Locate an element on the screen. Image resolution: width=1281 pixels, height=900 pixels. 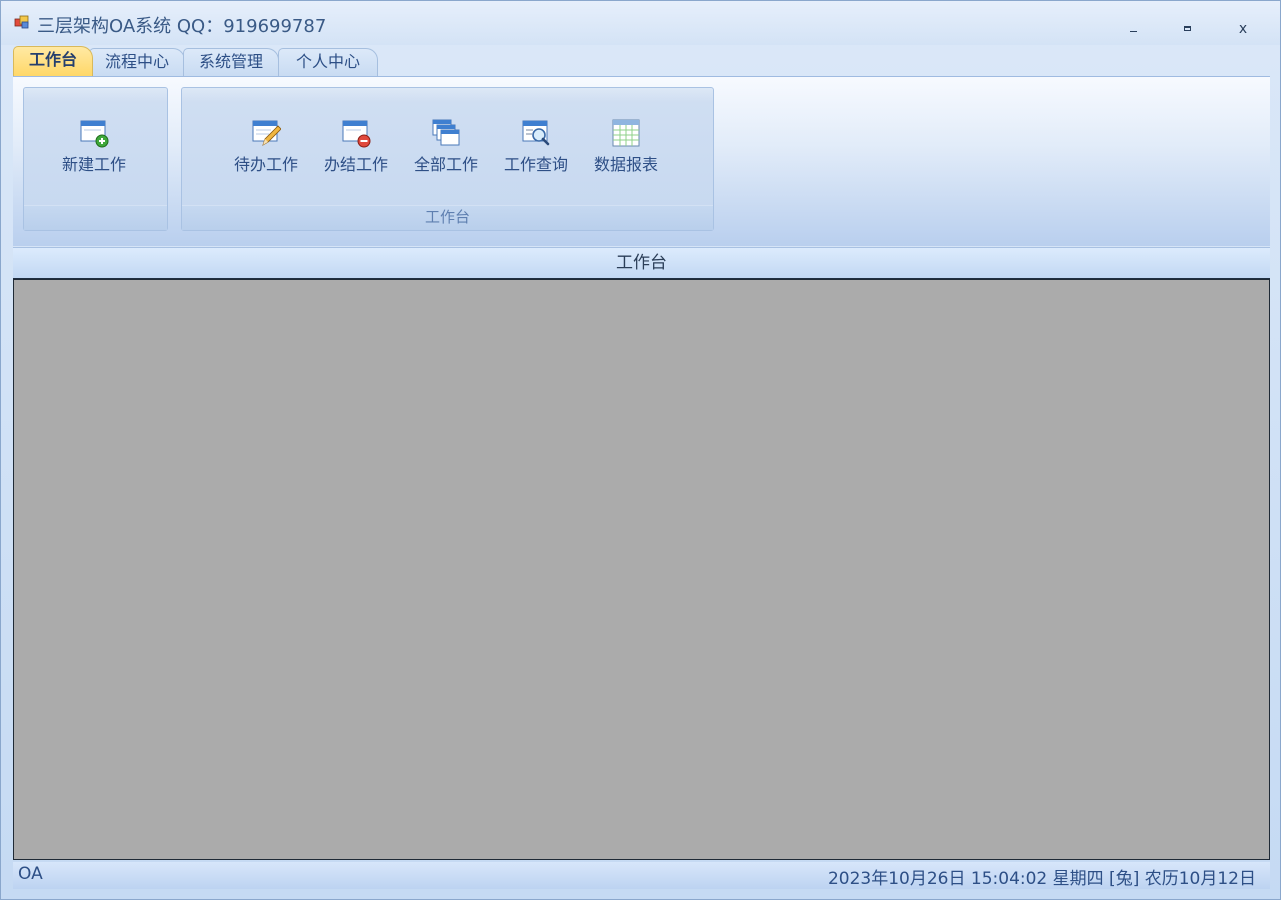
all-work-label: 全部工作 is located at coordinates (445, 164).